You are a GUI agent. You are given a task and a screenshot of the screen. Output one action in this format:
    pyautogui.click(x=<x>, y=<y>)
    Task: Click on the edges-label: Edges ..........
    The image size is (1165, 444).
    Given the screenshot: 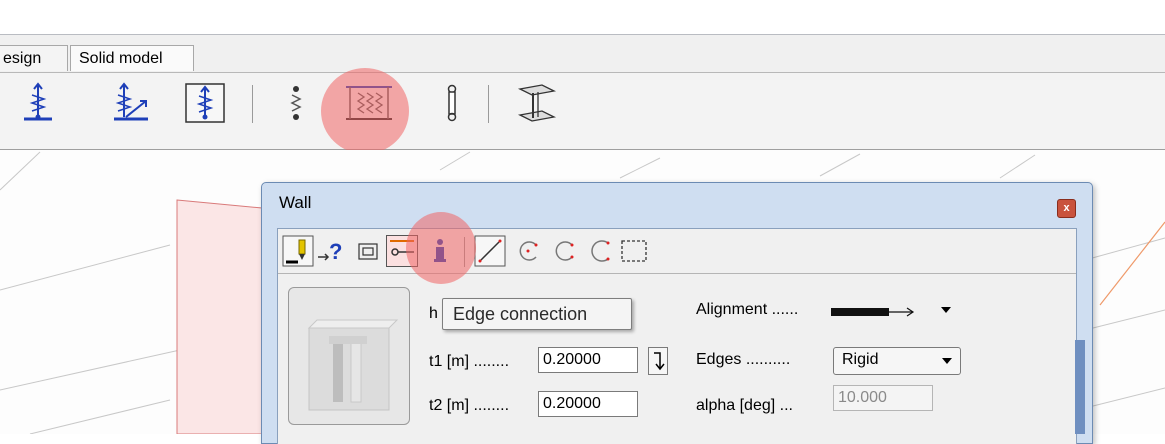 What is the action you would take?
    pyautogui.click(x=743, y=359)
    